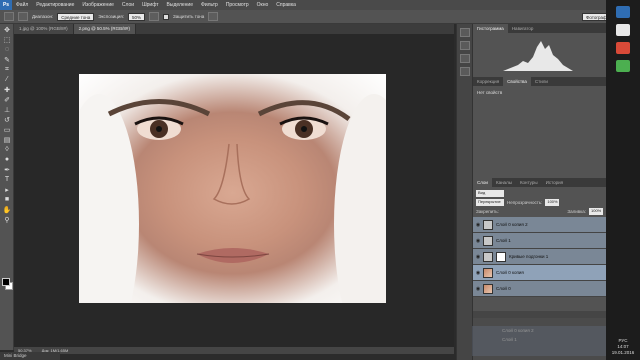  I want to click on dragging-layers-ghost: Слой 0 копия 2 Слой 1, so click(539, 341).